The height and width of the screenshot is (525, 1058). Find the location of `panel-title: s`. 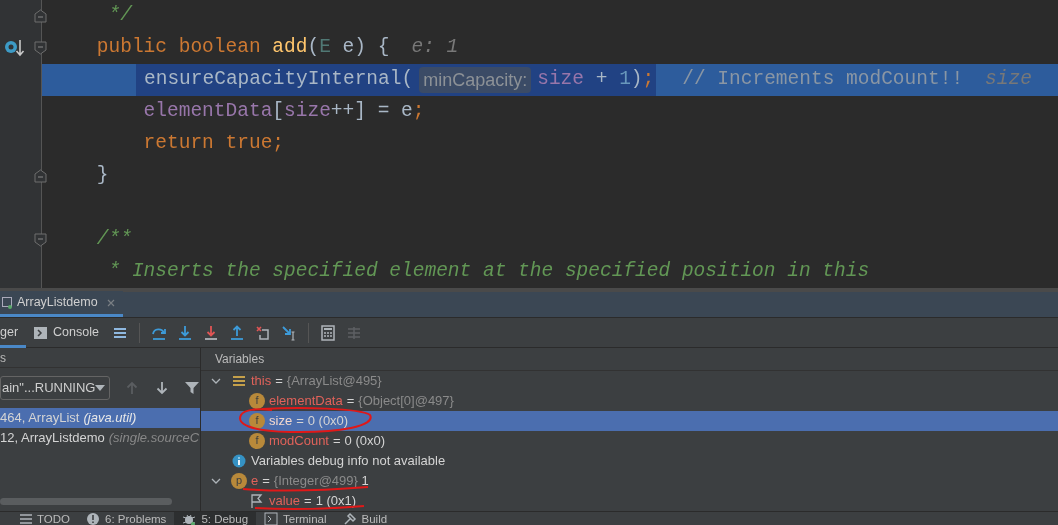

panel-title: s is located at coordinates (3, 358).